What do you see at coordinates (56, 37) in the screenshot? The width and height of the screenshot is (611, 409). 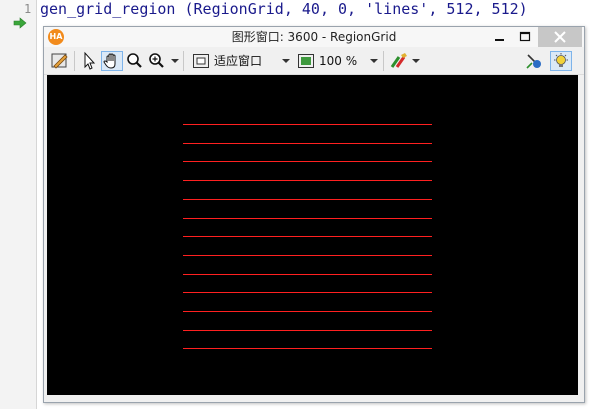 I see `halcon-logo-icon: HA` at bounding box center [56, 37].